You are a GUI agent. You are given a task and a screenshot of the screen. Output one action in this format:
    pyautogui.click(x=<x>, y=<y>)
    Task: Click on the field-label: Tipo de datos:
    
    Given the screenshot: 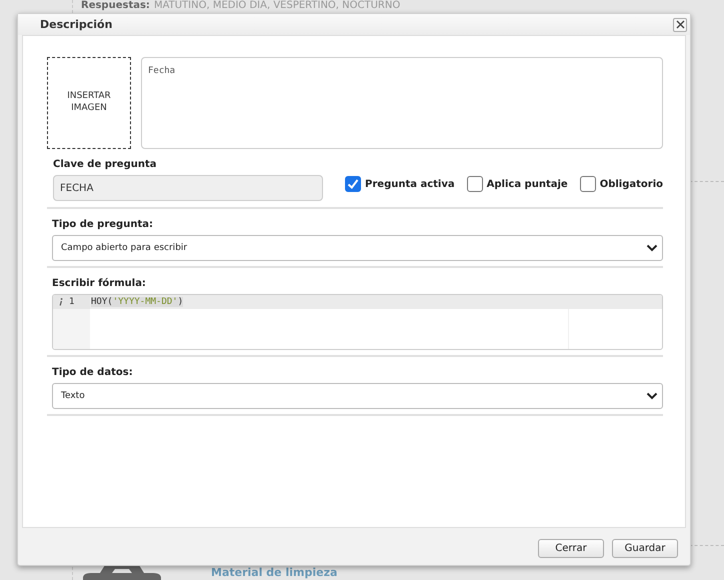 What is the action you would take?
    pyautogui.click(x=93, y=372)
    